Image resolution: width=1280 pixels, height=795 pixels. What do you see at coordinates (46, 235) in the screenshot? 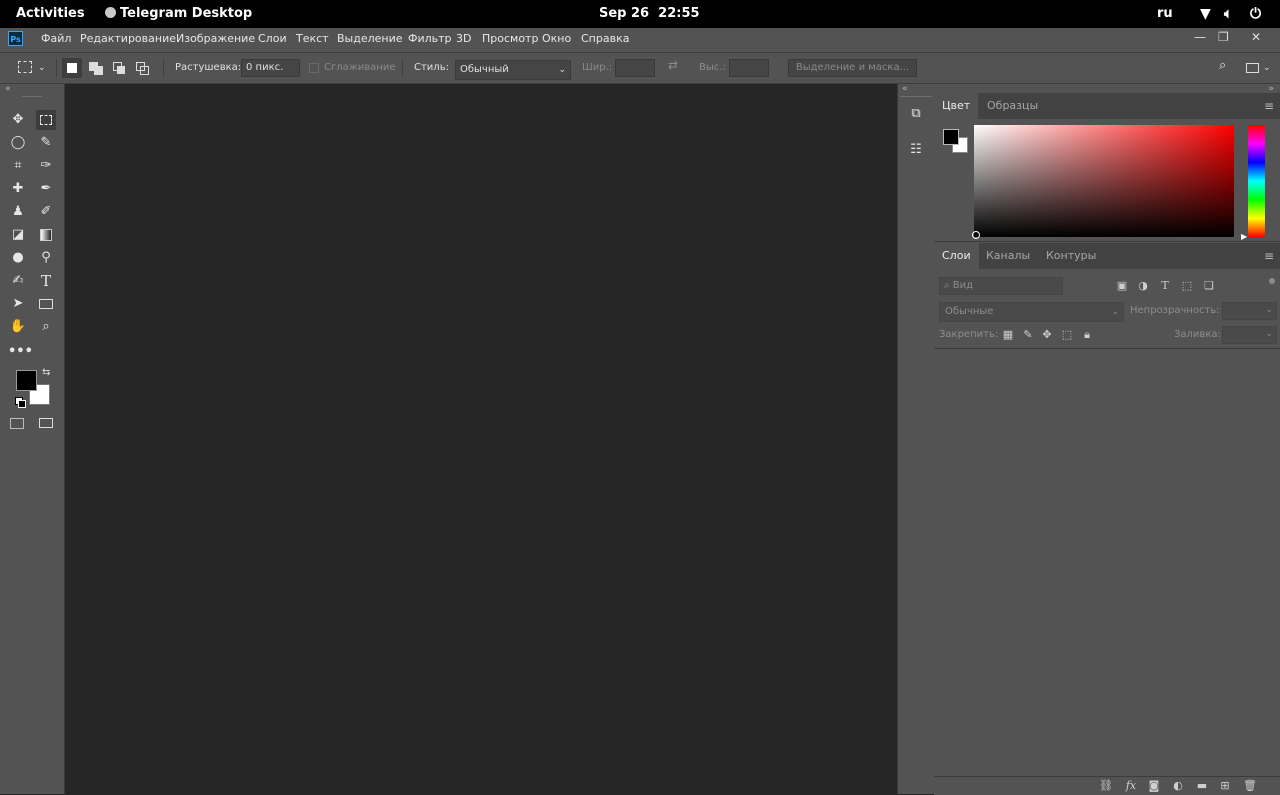
I see `gradient-tool-button` at bounding box center [46, 235].